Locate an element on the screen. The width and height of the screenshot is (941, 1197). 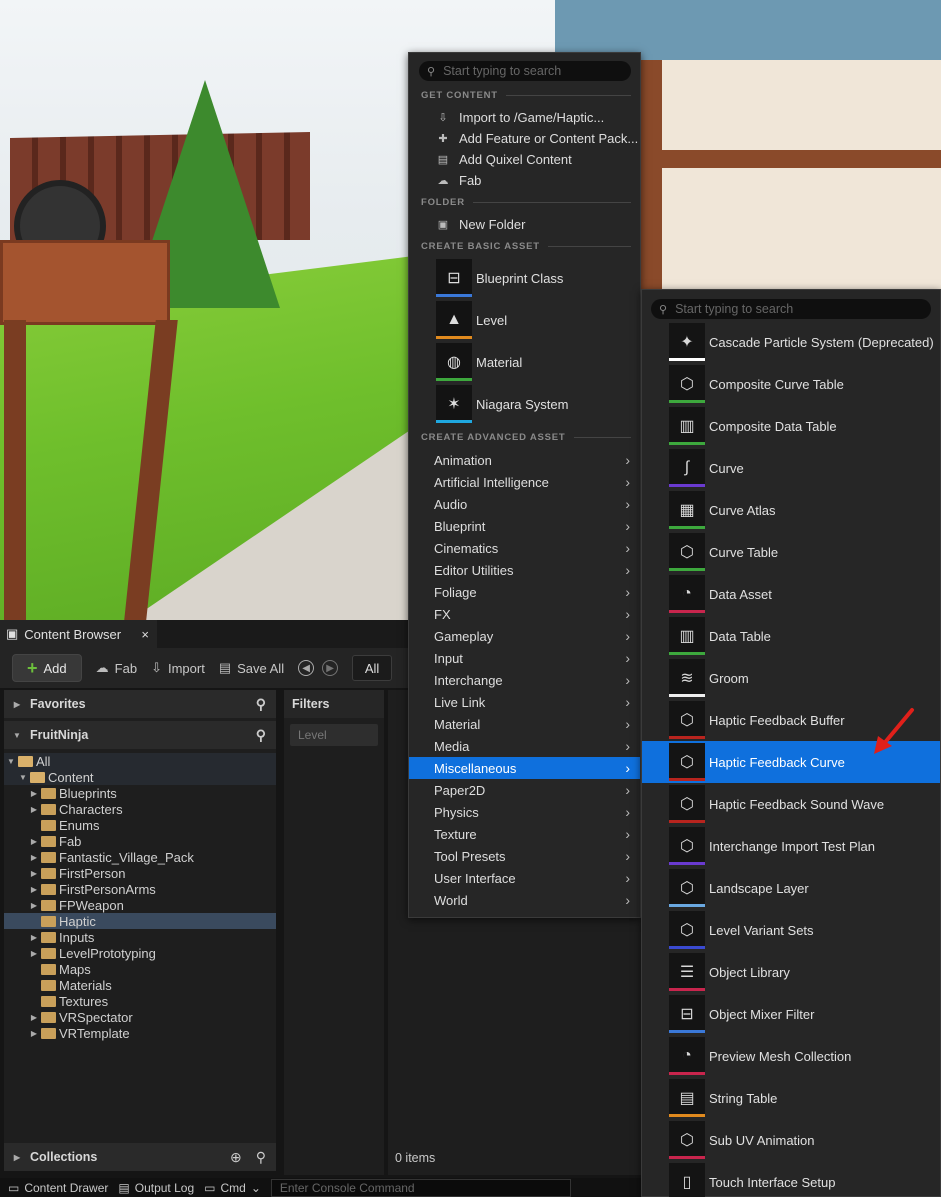
menu-item-level: ▲ Level is located at coordinates (524, 320).